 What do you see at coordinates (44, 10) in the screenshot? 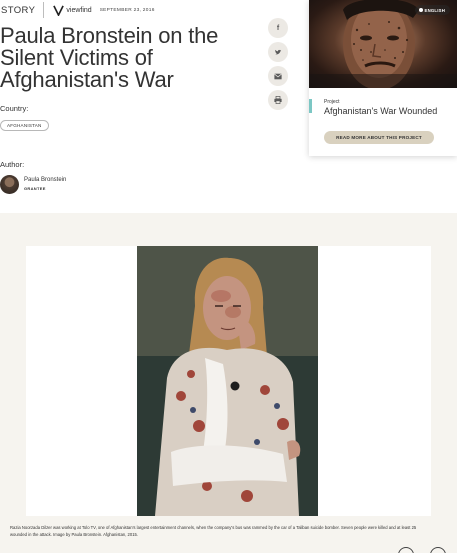
I see `divider` at bounding box center [44, 10].